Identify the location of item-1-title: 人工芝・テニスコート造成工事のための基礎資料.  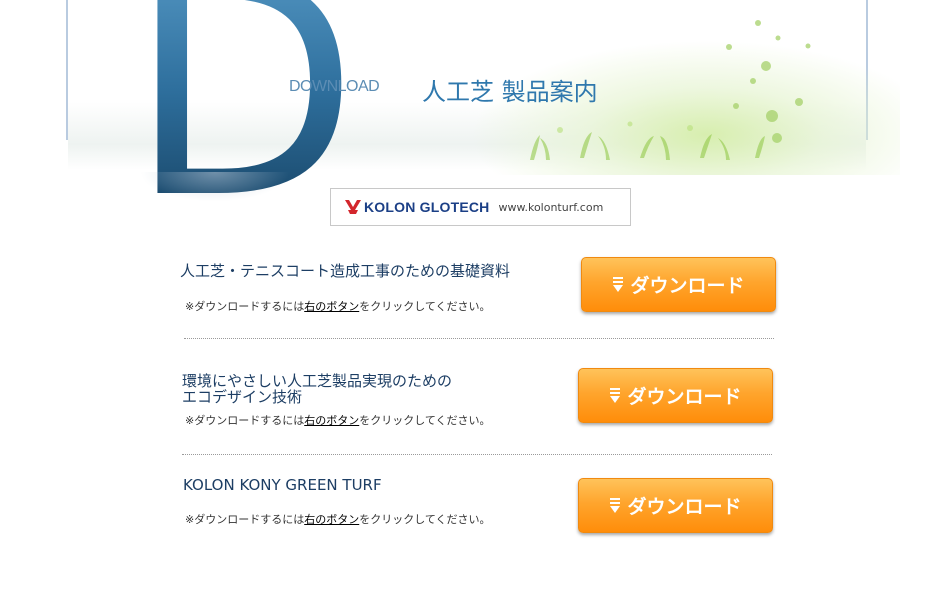
(345, 271).